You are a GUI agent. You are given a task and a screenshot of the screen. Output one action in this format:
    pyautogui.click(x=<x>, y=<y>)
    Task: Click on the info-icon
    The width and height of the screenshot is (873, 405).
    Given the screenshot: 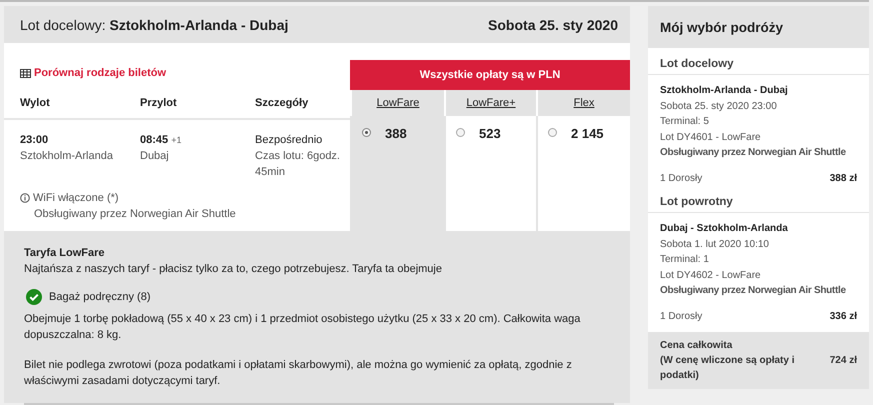 What is the action you would take?
    pyautogui.click(x=25, y=198)
    